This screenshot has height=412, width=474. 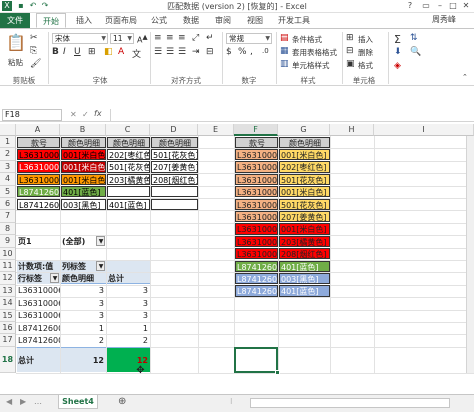 What do you see at coordinates (54, 278) in the screenshot?
I see `row-label-dropdown-icon: ▼` at bounding box center [54, 278].